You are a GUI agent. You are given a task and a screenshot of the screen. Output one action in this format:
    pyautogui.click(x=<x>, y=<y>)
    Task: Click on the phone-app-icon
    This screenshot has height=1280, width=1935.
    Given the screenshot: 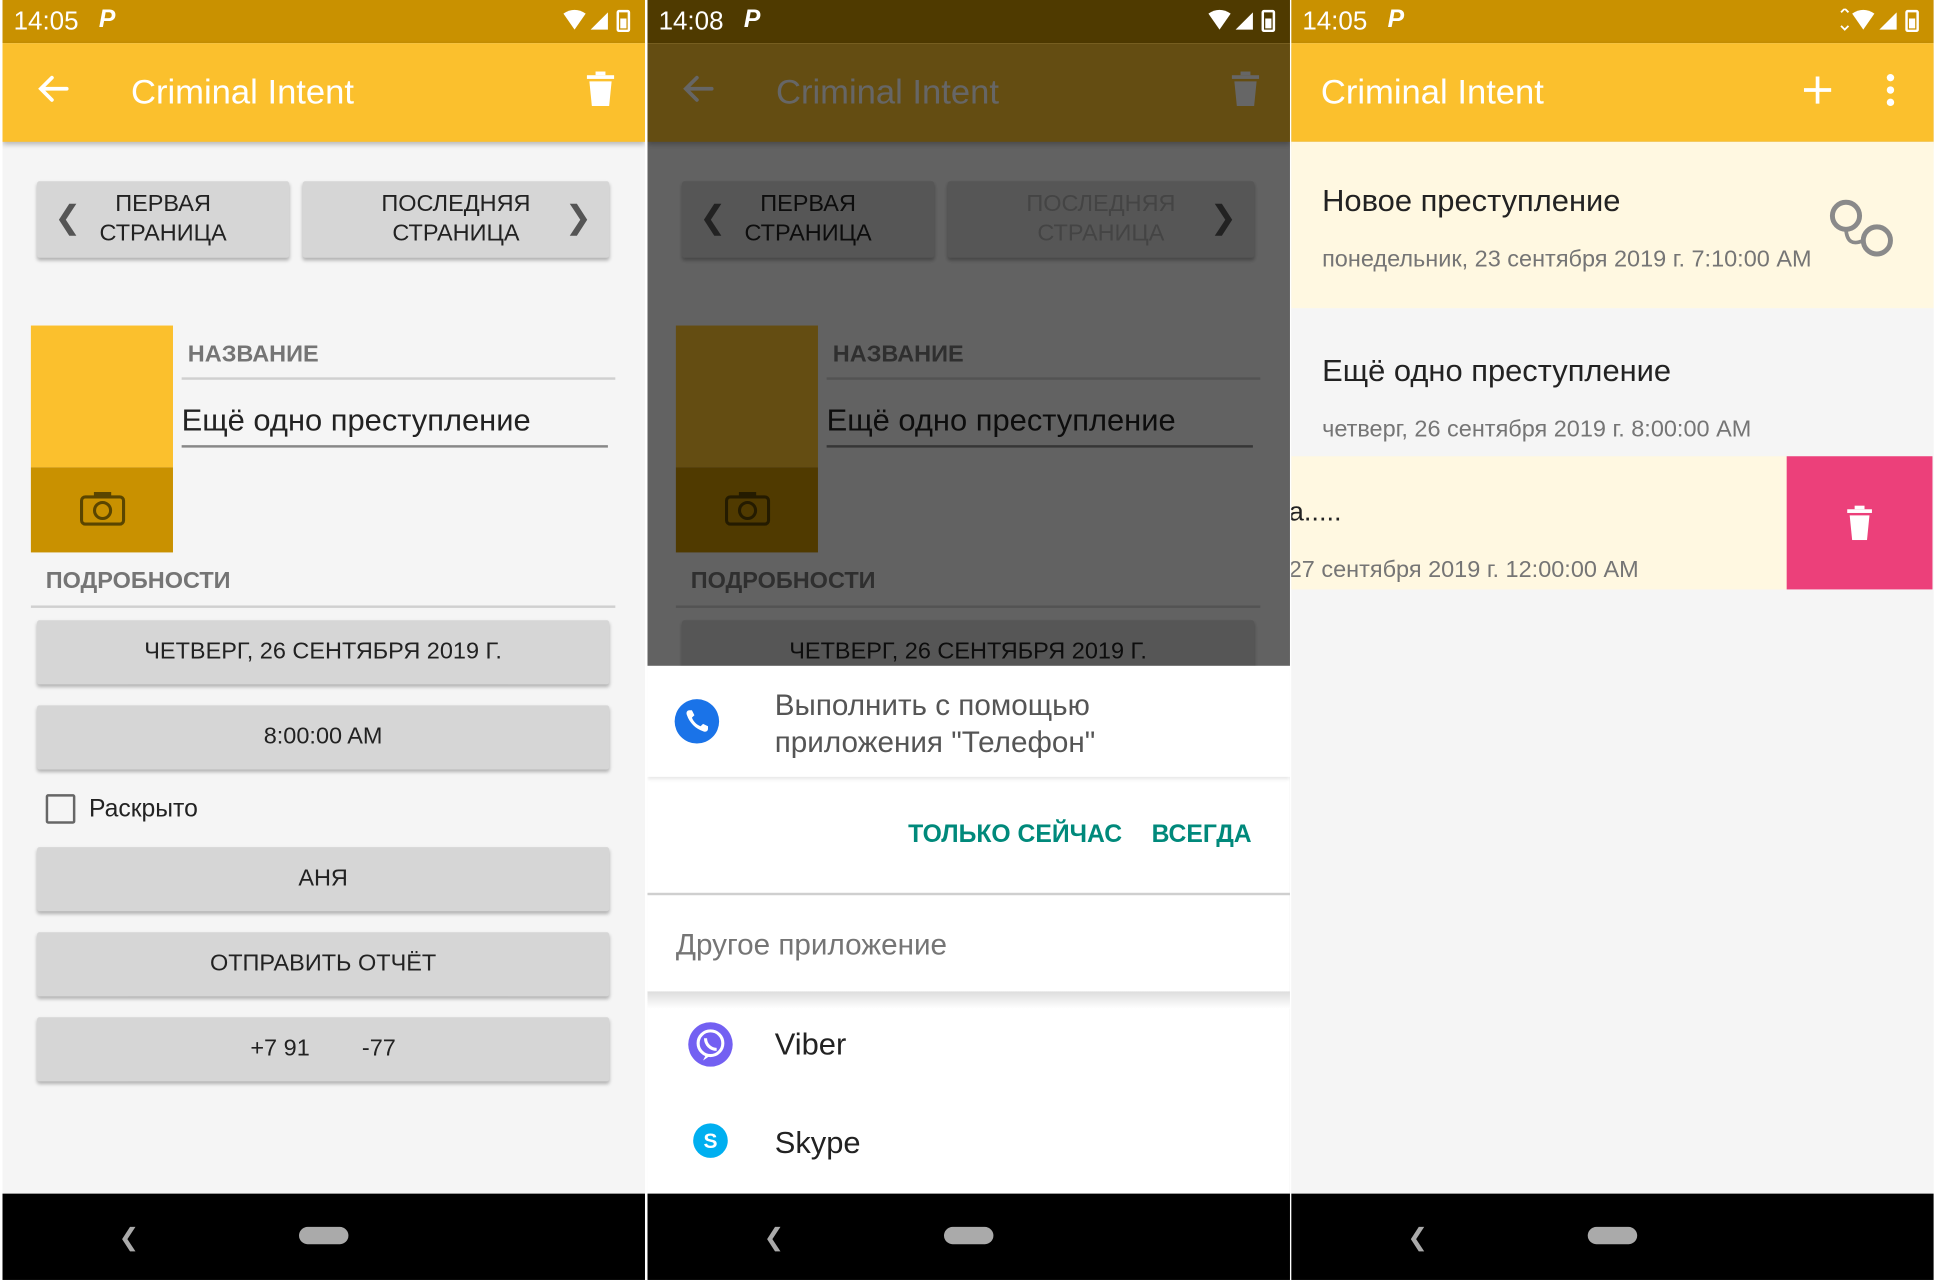 What is the action you would take?
    pyautogui.click(x=697, y=721)
    